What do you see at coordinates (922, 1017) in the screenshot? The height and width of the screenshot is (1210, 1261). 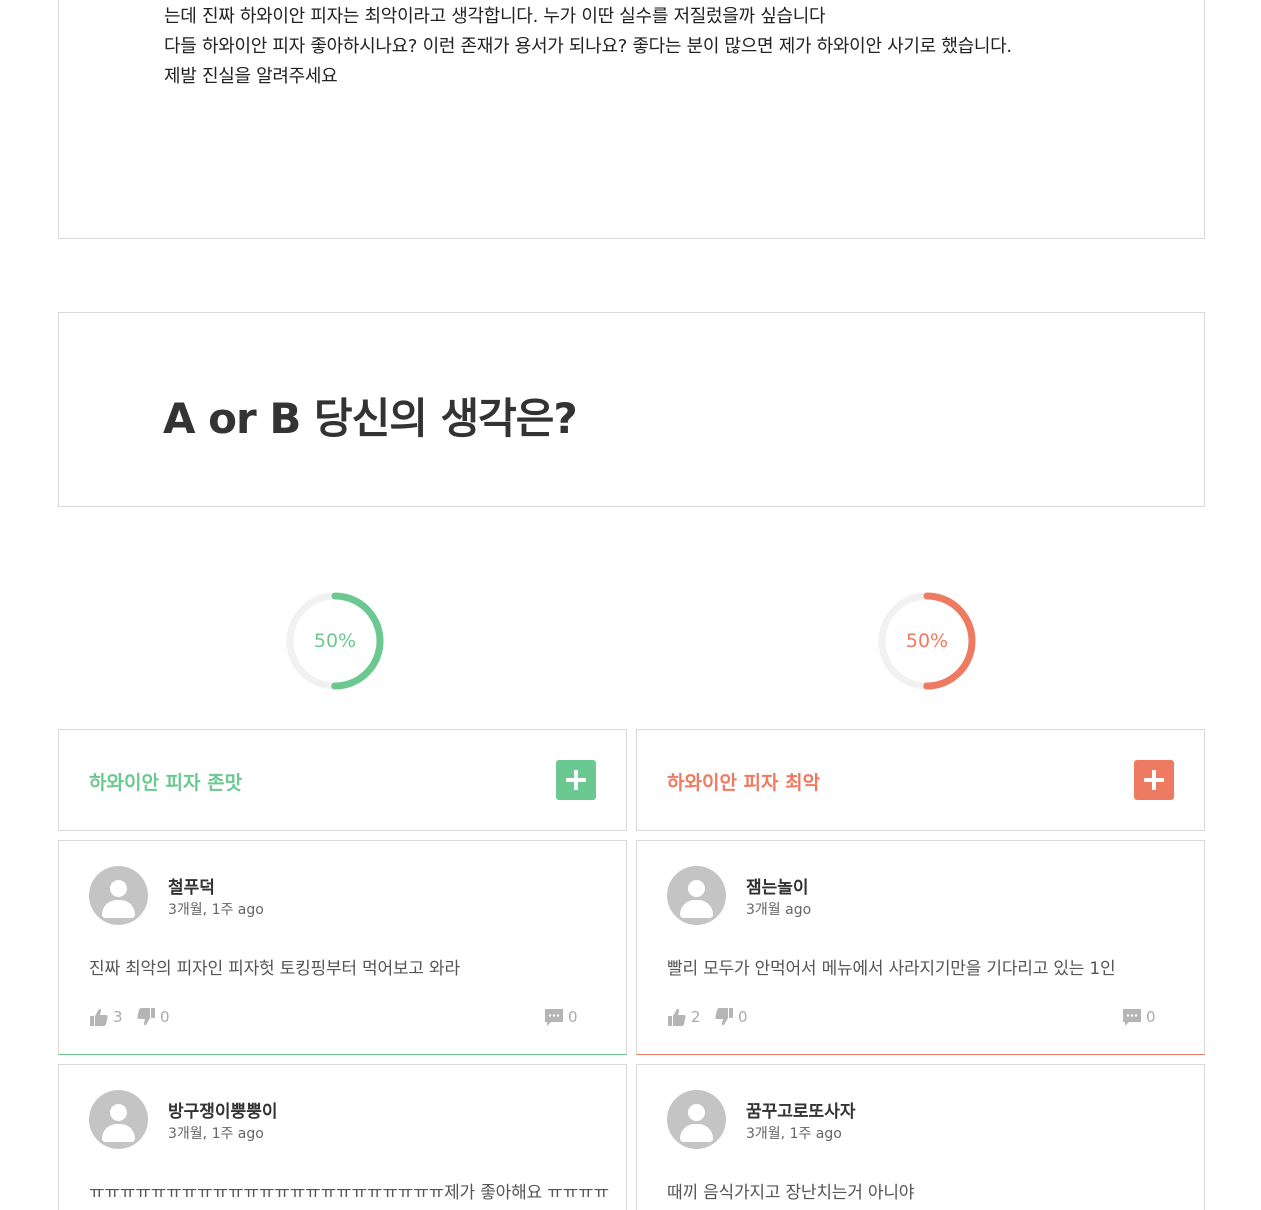 I see `comment-actions: 2 0 0` at bounding box center [922, 1017].